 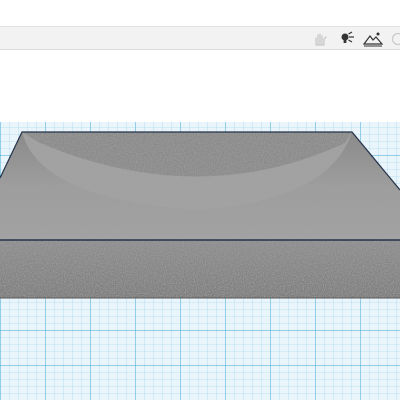 What do you see at coordinates (200, 13) in the screenshot?
I see `window-top-strip` at bounding box center [200, 13].